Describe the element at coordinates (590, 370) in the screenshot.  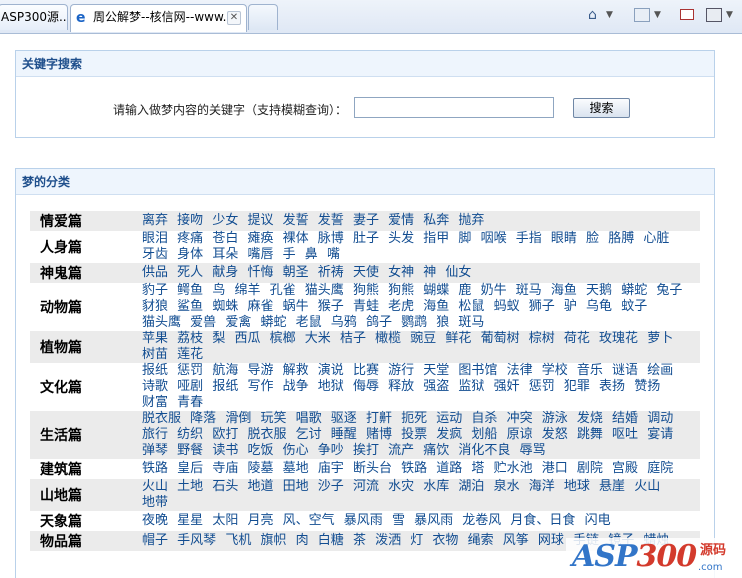
I see `dream-keyword-link: 音乐` at that location.